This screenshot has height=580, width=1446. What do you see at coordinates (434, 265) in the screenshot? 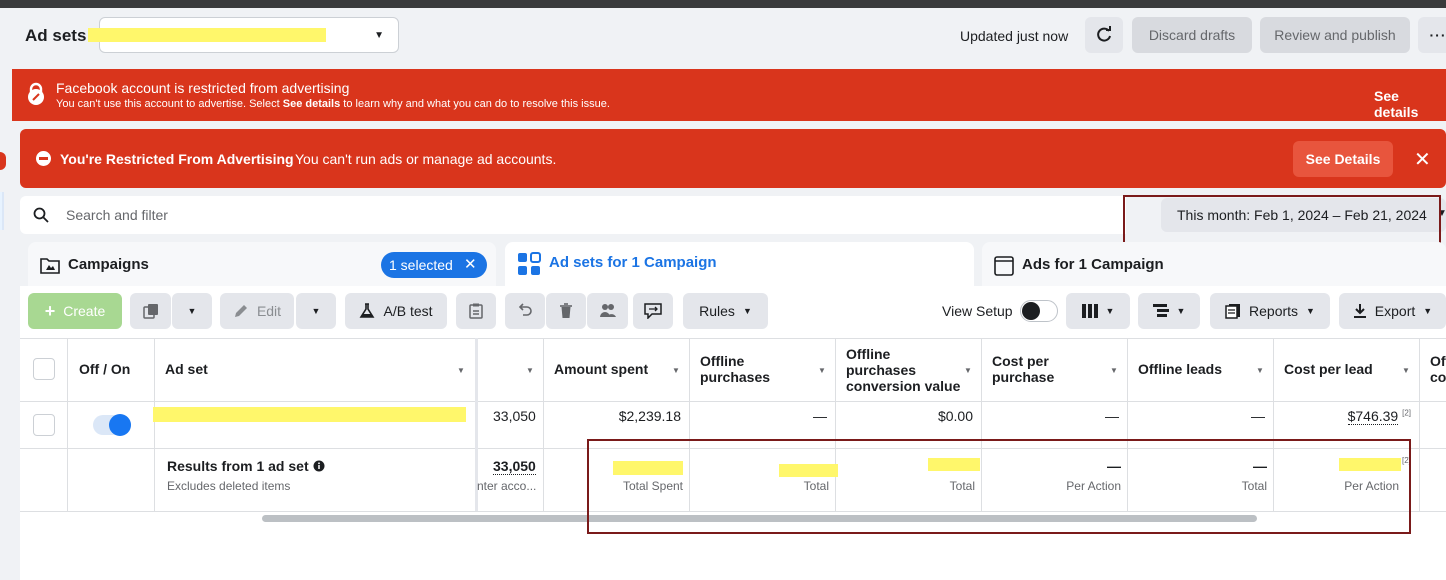
I see `selected-pill: 1 selected ✕` at bounding box center [434, 265].